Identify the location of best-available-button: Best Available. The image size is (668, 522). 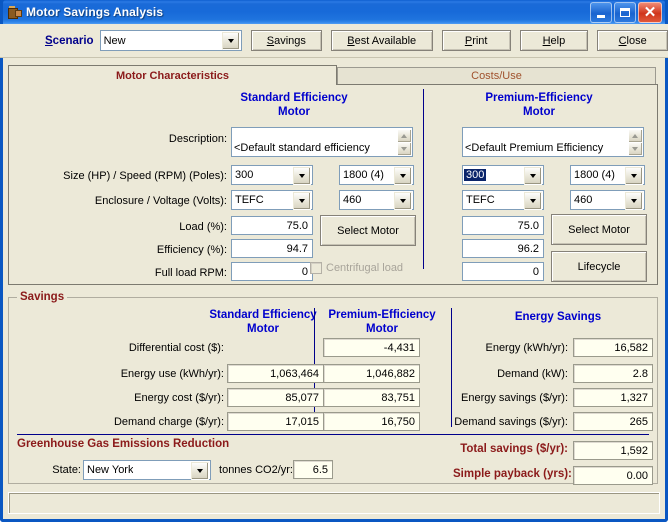
(381, 40).